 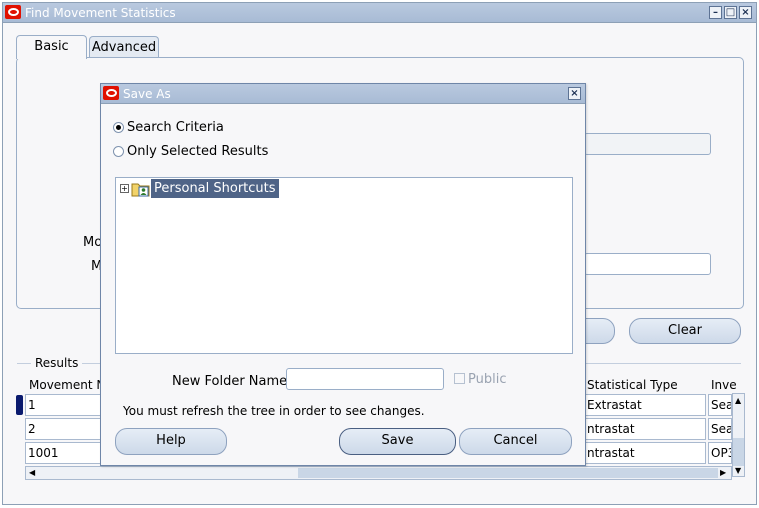 I want to click on scroll-left-icon: ◀, so click(x=32, y=472).